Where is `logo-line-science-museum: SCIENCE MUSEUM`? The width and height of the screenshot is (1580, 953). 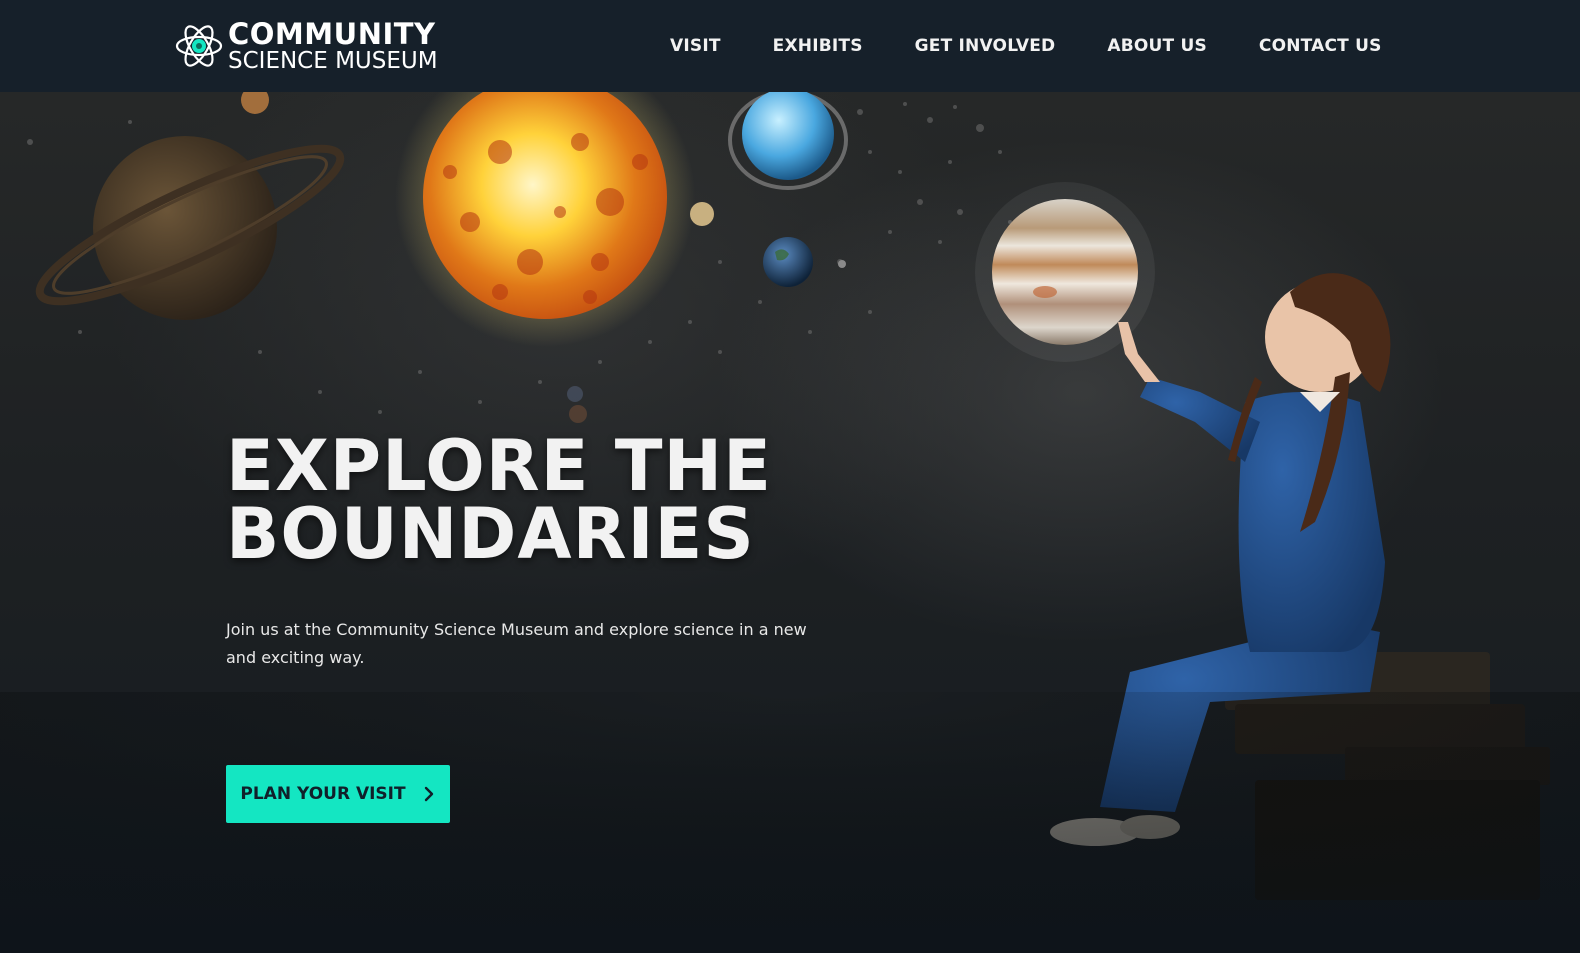
logo-line-science-museum: SCIENCE MUSEUM is located at coordinates (333, 60).